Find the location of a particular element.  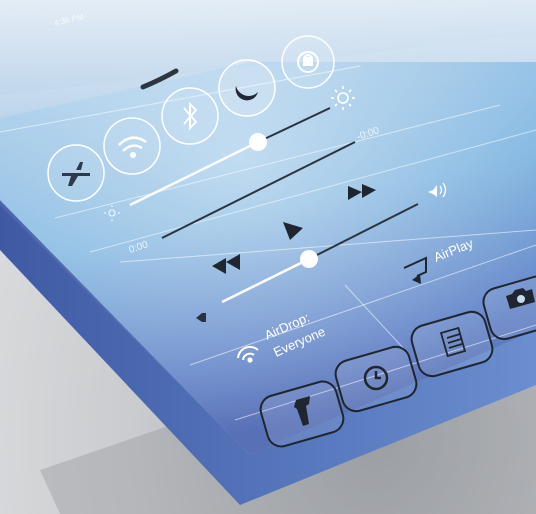

toggle-wifi is located at coordinates (132, 146).